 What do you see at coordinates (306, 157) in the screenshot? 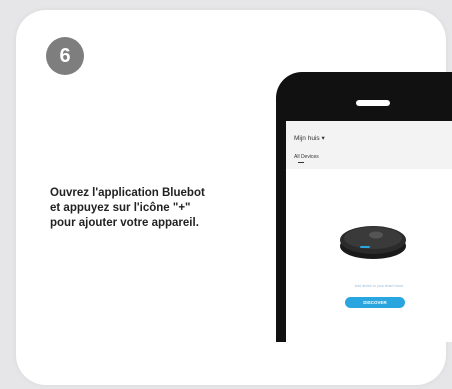
I see `tab-all-devices: All Devices` at bounding box center [306, 157].